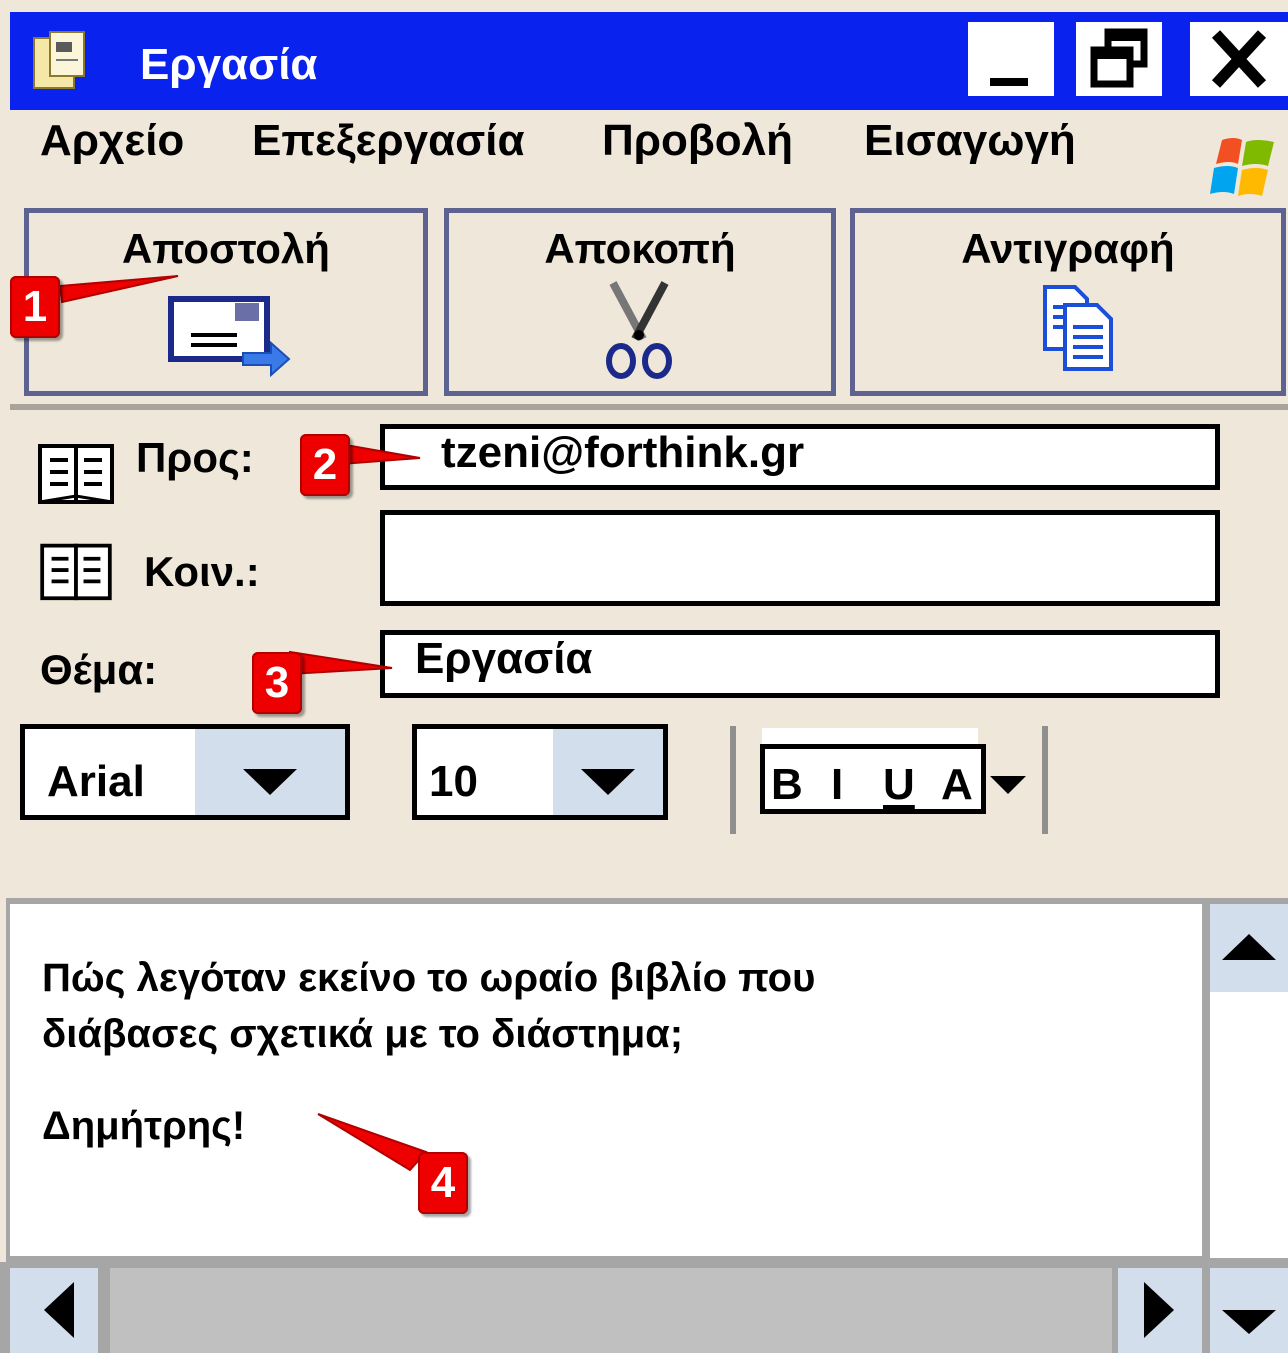  Describe the element at coordinates (443, 1183) in the screenshot. I see `callout-badge: 4` at that location.